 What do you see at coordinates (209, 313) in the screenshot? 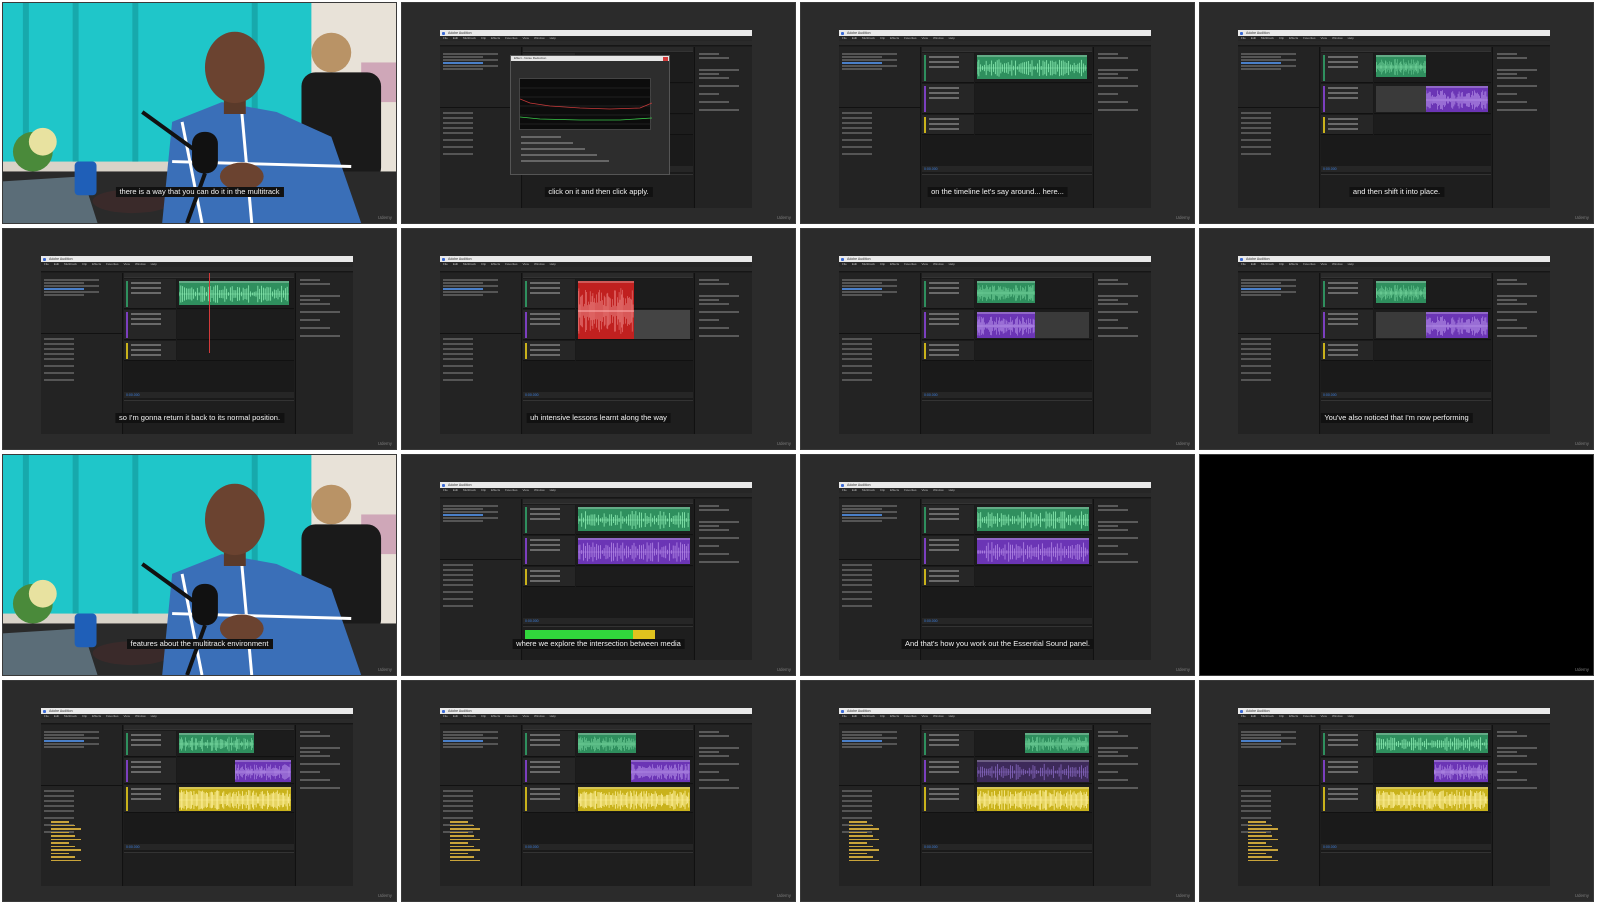
I see `playhead` at bounding box center [209, 313].